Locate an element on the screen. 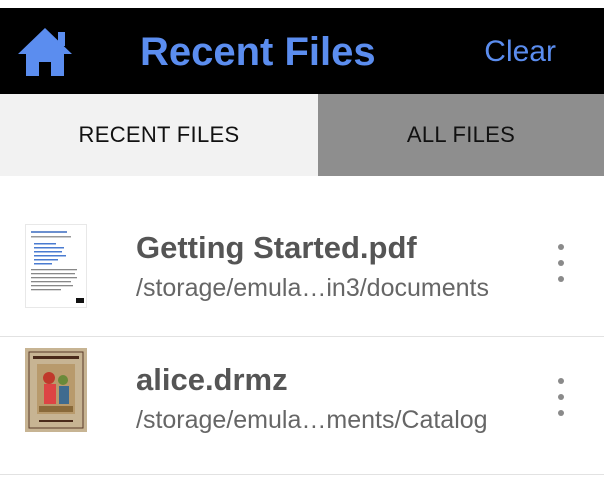  tab-label: ALL FILES is located at coordinates (461, 134).